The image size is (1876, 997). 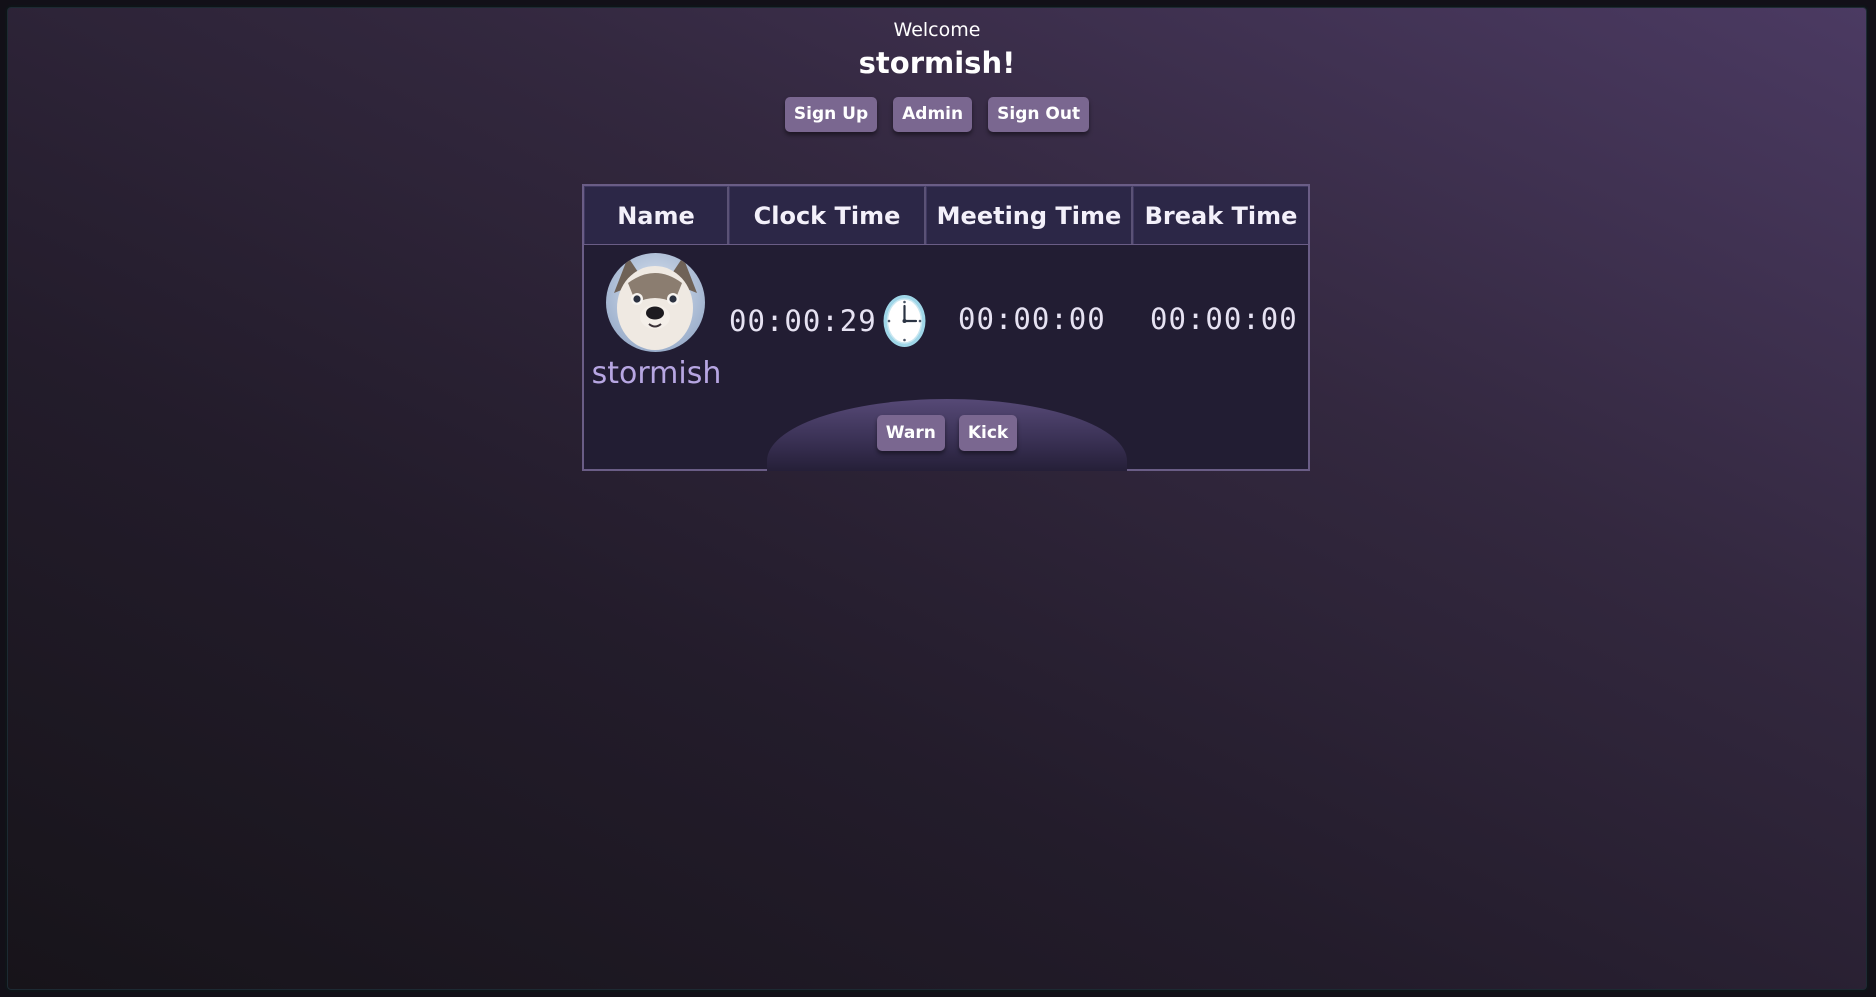 I want to click on column-header-break-time: Break Time, so click(x=1220, y=215).